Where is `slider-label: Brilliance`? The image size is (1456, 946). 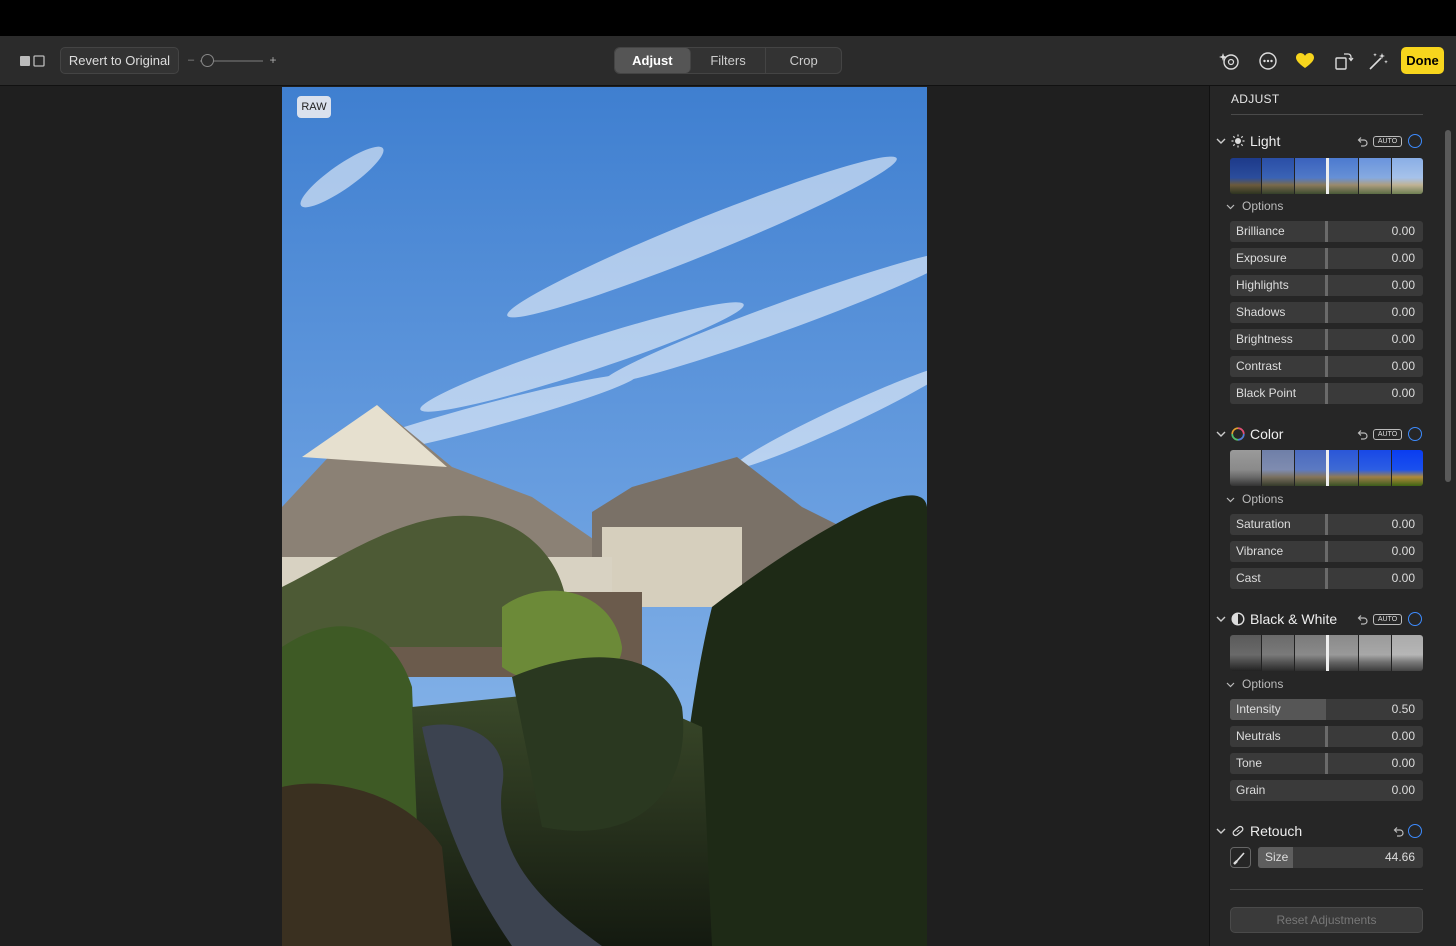 slider-label: Brilliance is located at coordinates (1260, 231).